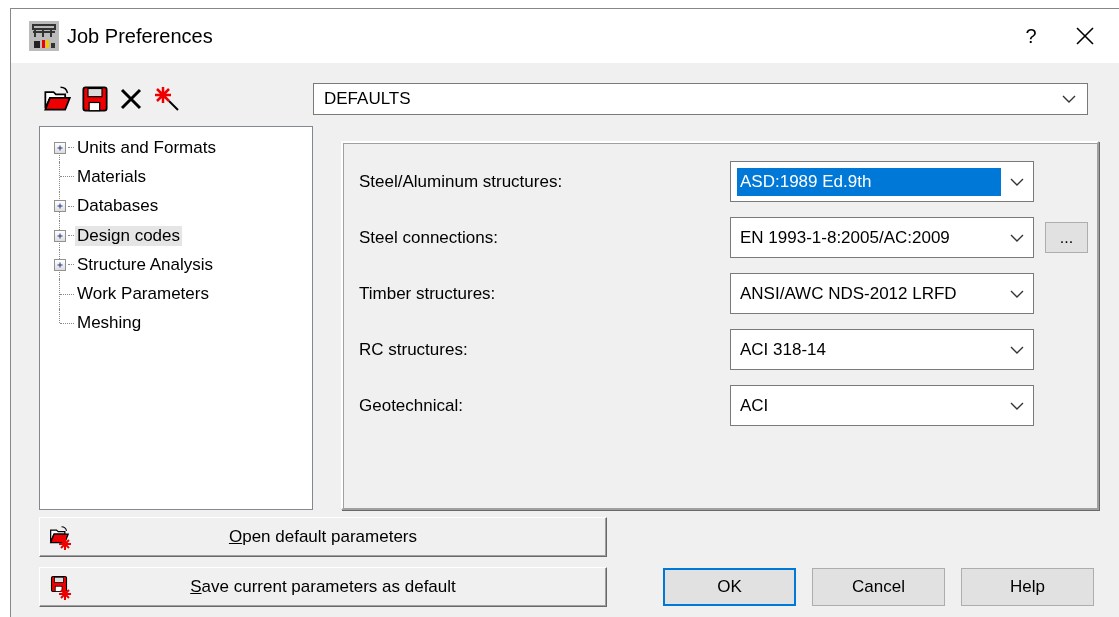 This screenshot has height=617, width=1119. Describe the element at coordinates (729, 587) in the screenshot. I see `dialog-button: OK` at that location.